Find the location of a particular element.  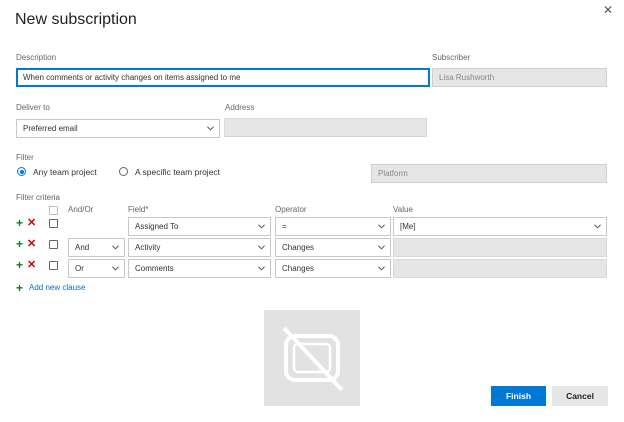

image-unavailable-icon is located at coordinates (313, 359).